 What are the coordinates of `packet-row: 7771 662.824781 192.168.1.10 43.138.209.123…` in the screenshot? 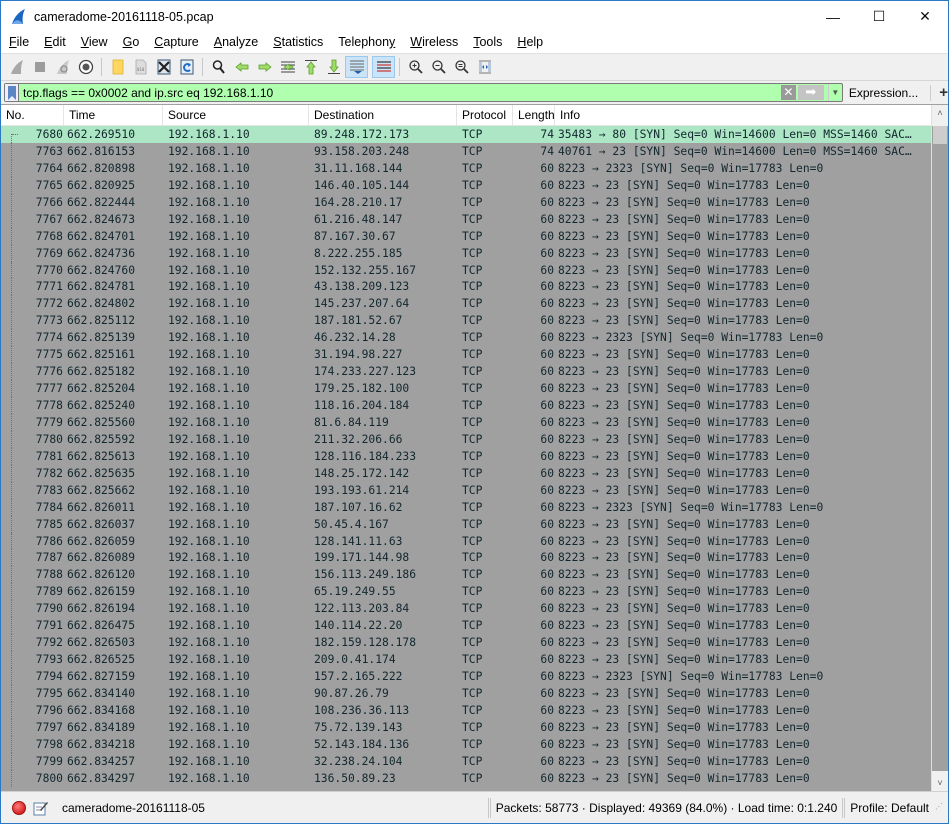 It's located at (466, 287).